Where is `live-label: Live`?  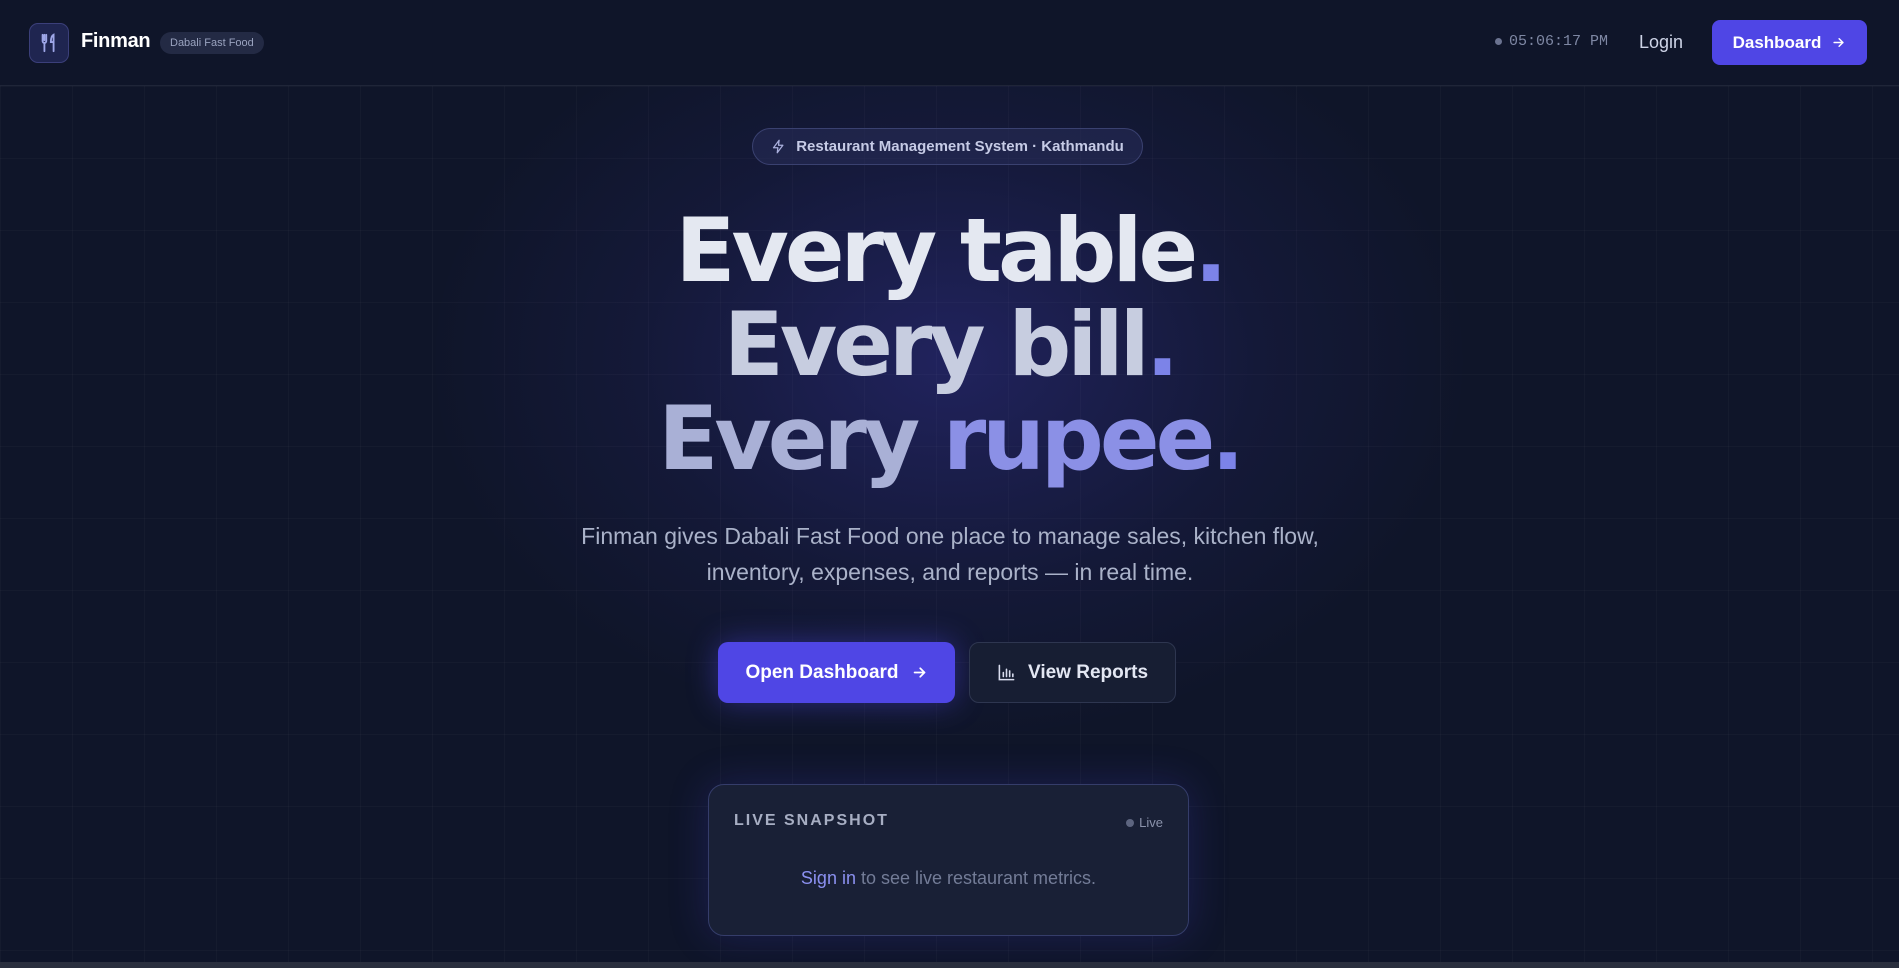 live-label: Live is located at coordinates (1151, 822).